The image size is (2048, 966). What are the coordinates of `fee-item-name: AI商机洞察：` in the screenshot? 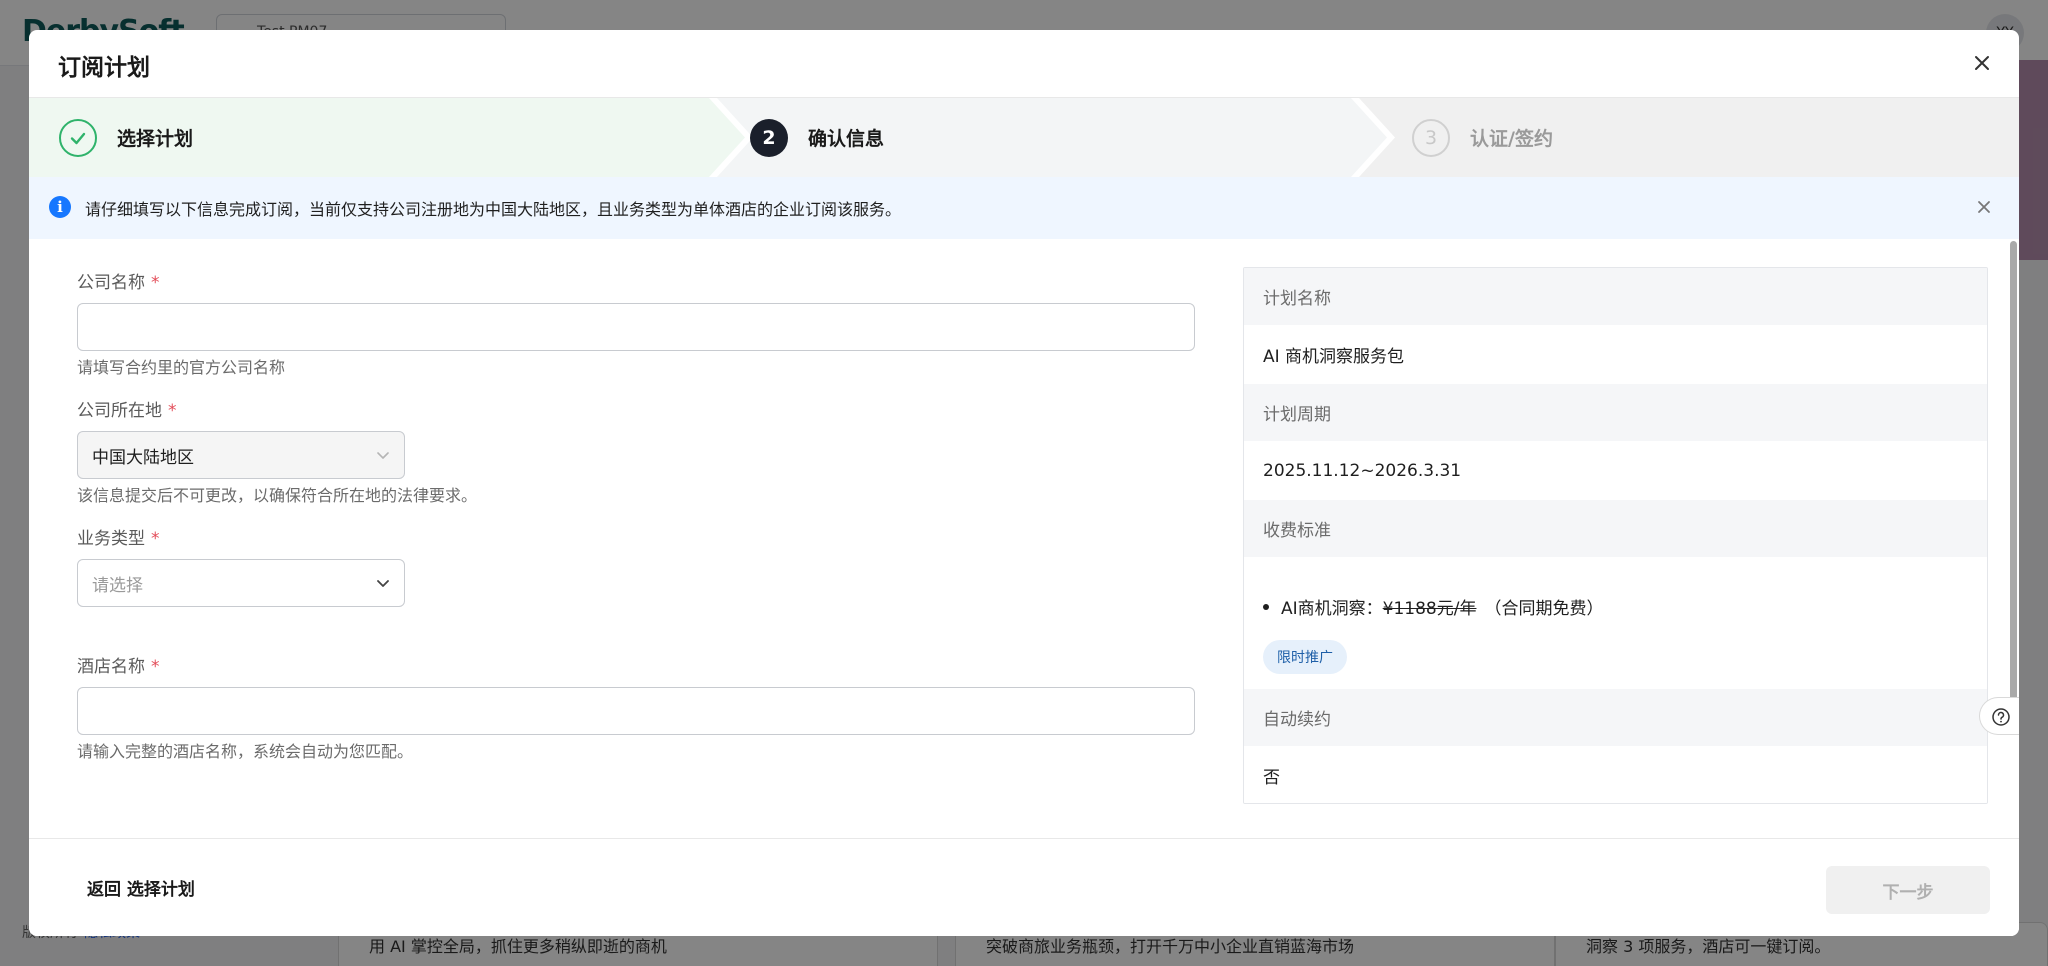 It's located at (1332, 609).